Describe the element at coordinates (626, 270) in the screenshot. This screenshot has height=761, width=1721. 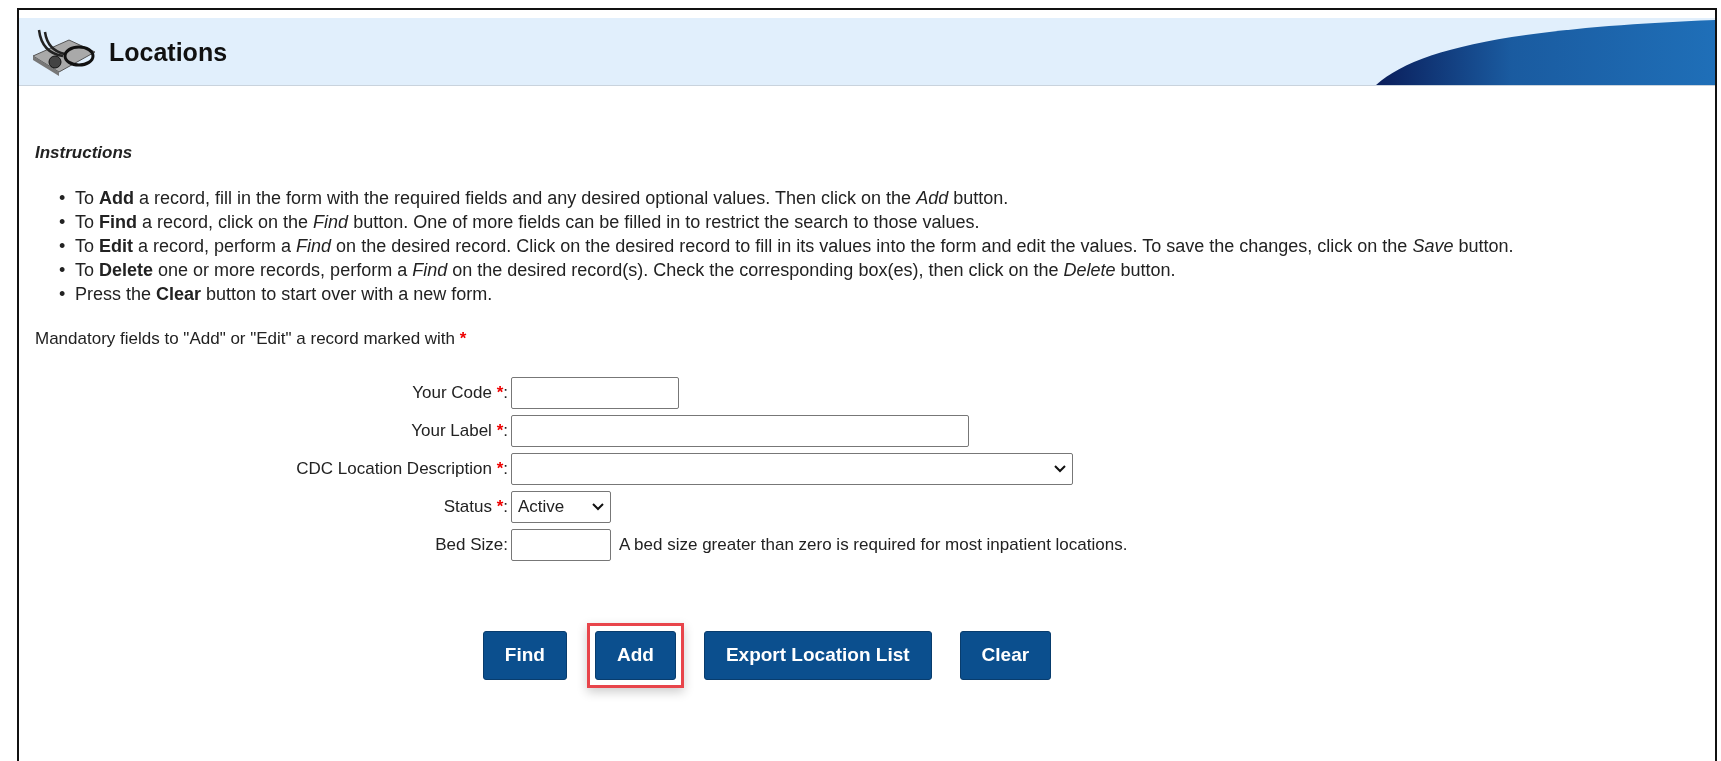
I see `instruction-item: To Delete one or more records, perform a Find on the desired record(s). Check the corresponding box(es), then click on the Delete button.` at that location.